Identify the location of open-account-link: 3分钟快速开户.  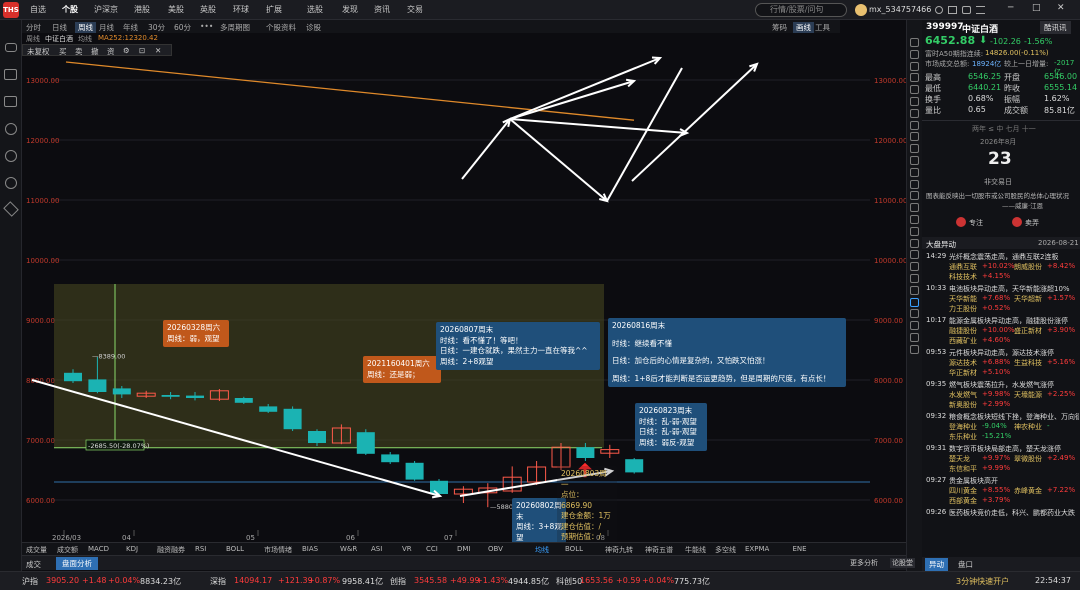
(982, 581).